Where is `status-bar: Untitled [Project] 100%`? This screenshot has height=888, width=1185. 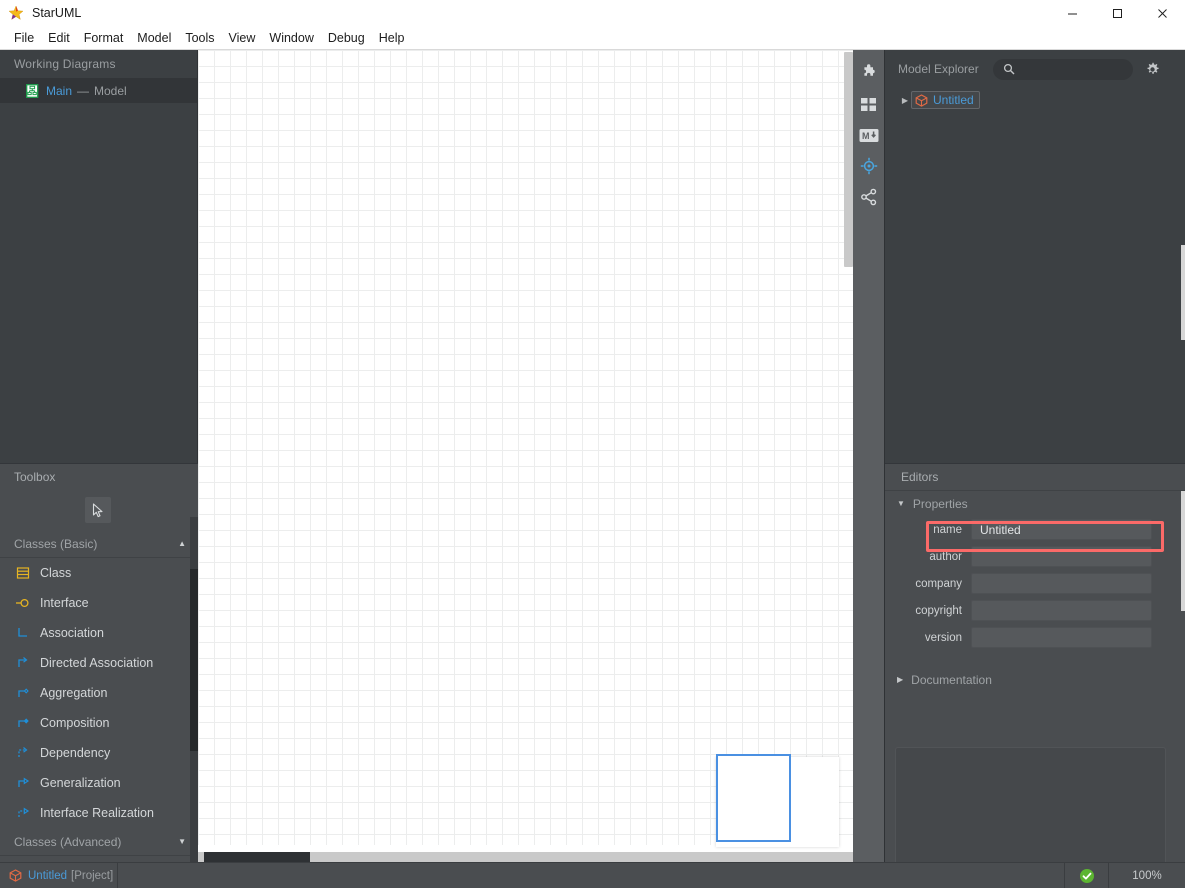 status-bar: Untitled [Project] 100% is located at coordinates (592, 875).